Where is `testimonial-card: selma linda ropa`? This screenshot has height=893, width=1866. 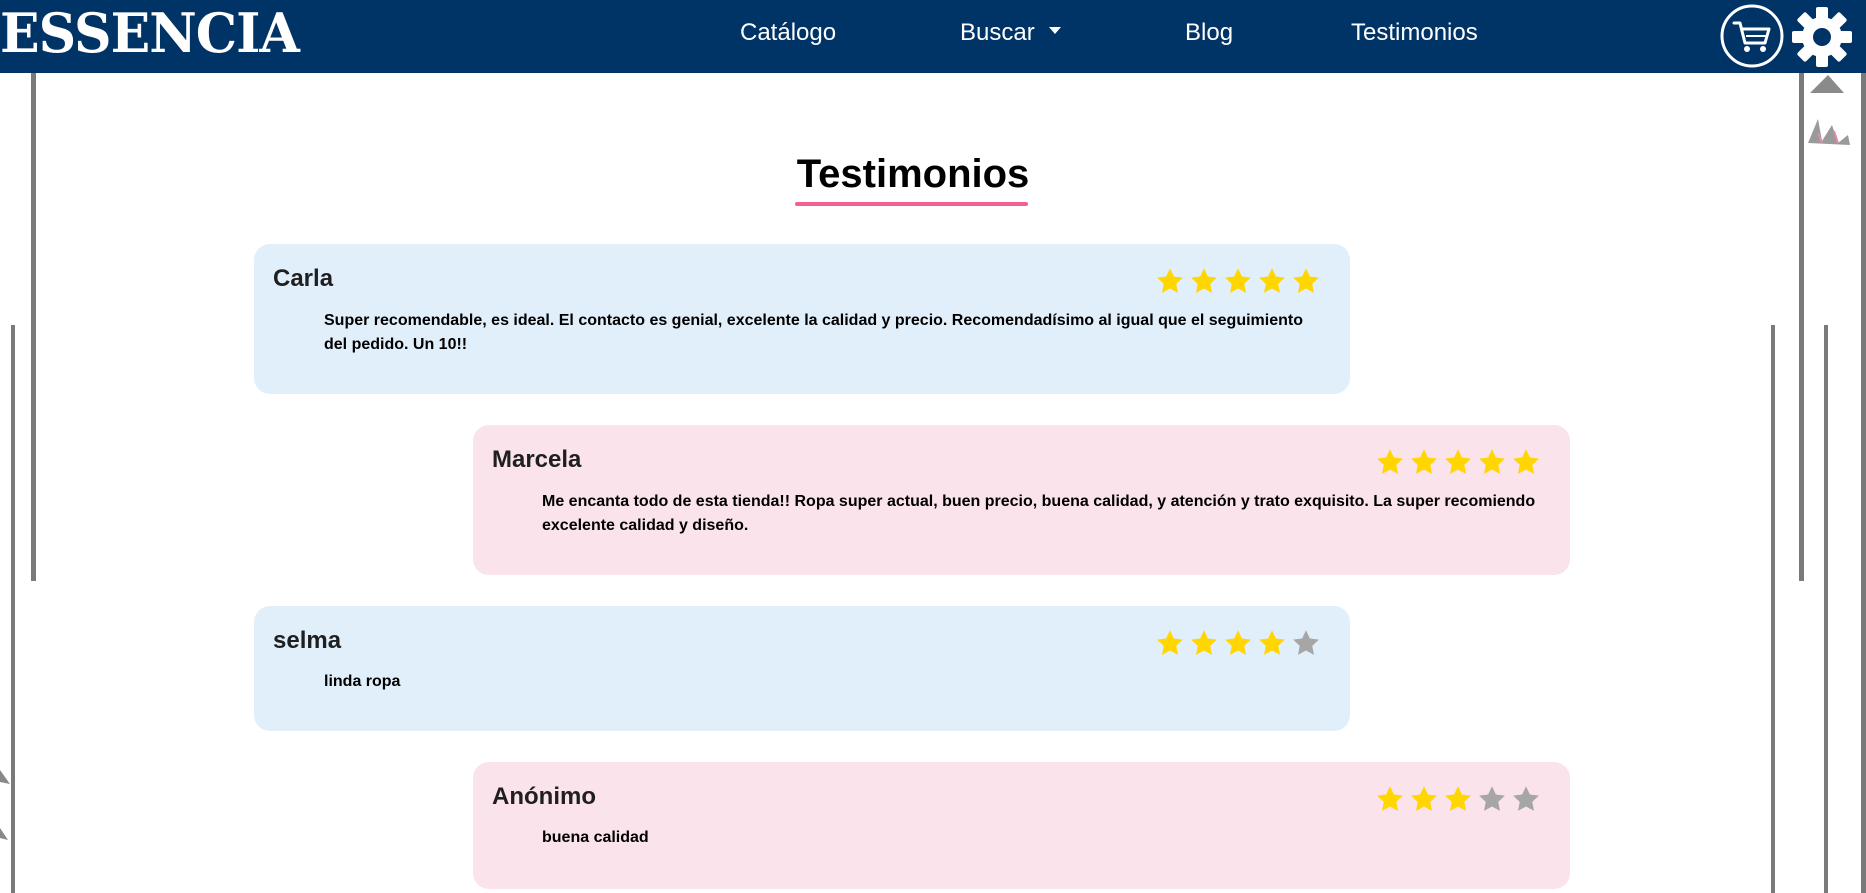
testimonial-card: selma linda ropa is located at coordinates (802, 668).